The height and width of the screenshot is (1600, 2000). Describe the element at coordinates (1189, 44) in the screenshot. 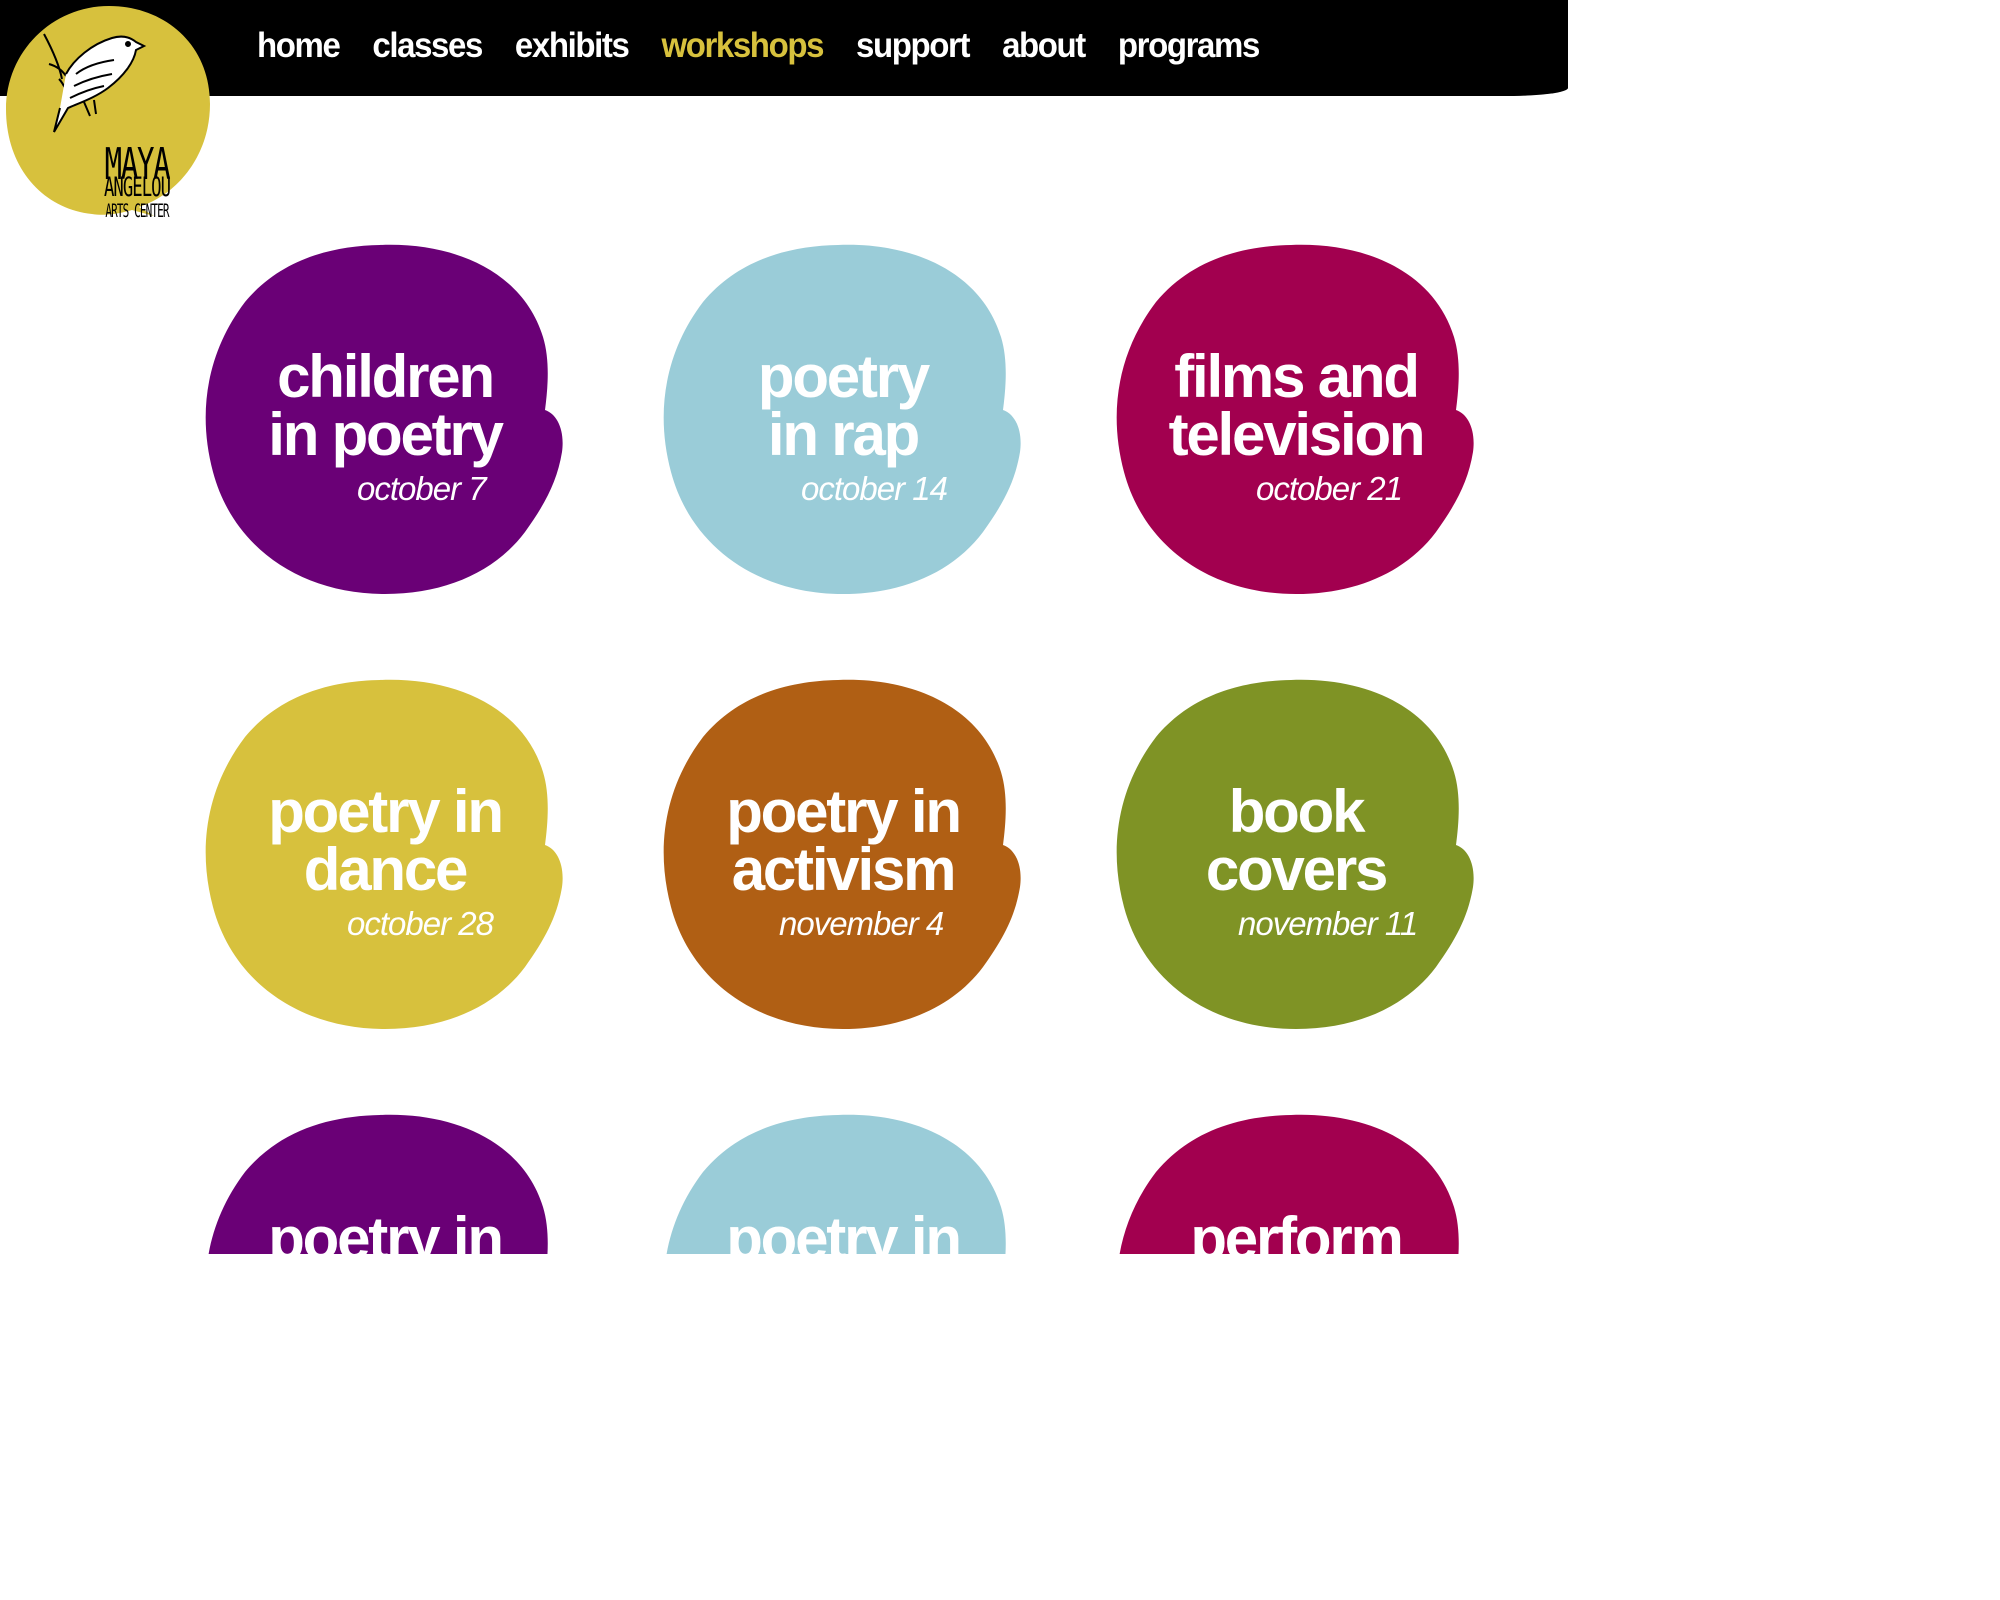

I see `nav-programs: programs` at that location.